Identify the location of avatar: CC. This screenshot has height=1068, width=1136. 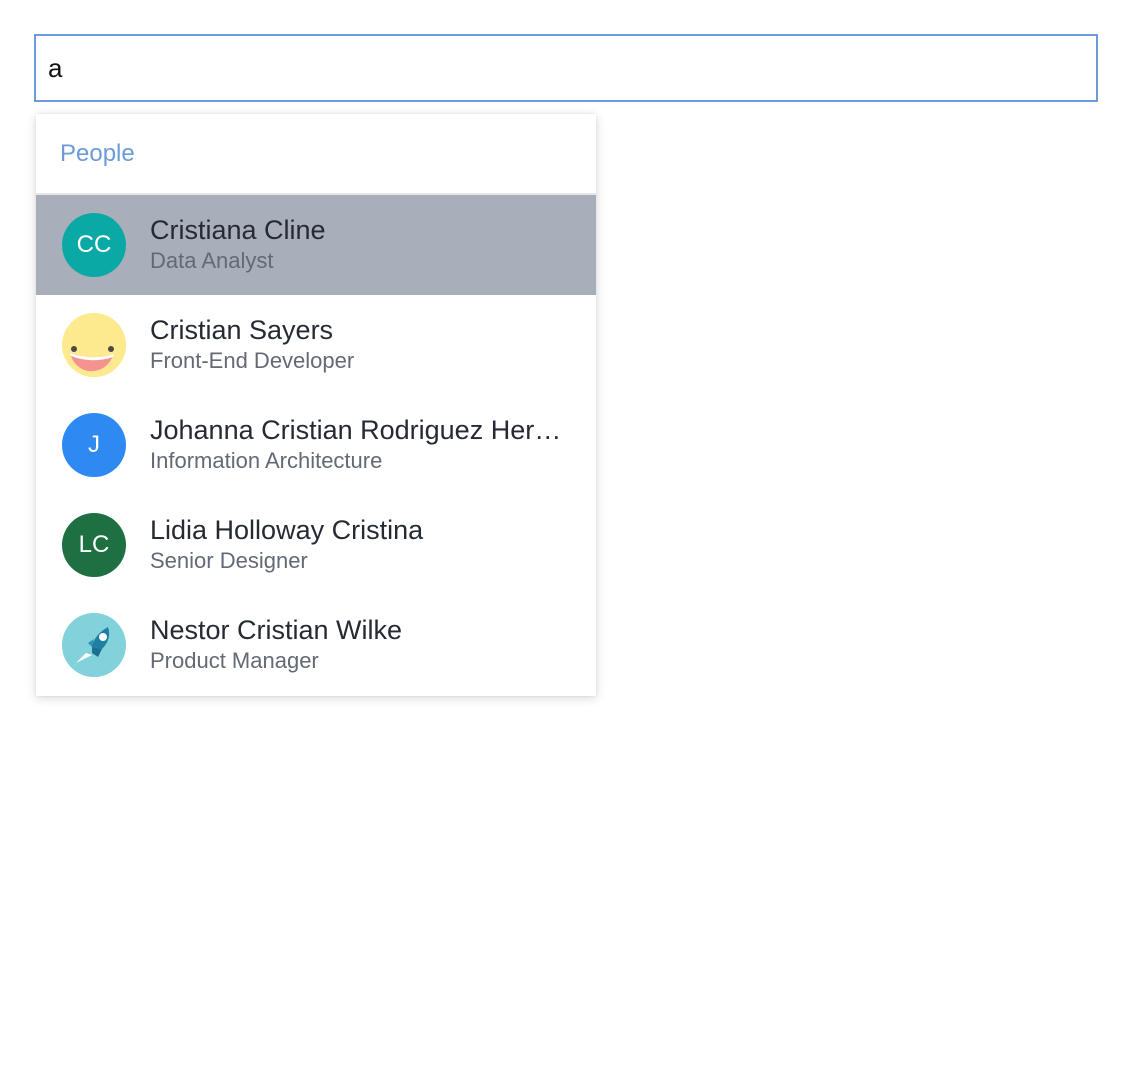
(94, 245).